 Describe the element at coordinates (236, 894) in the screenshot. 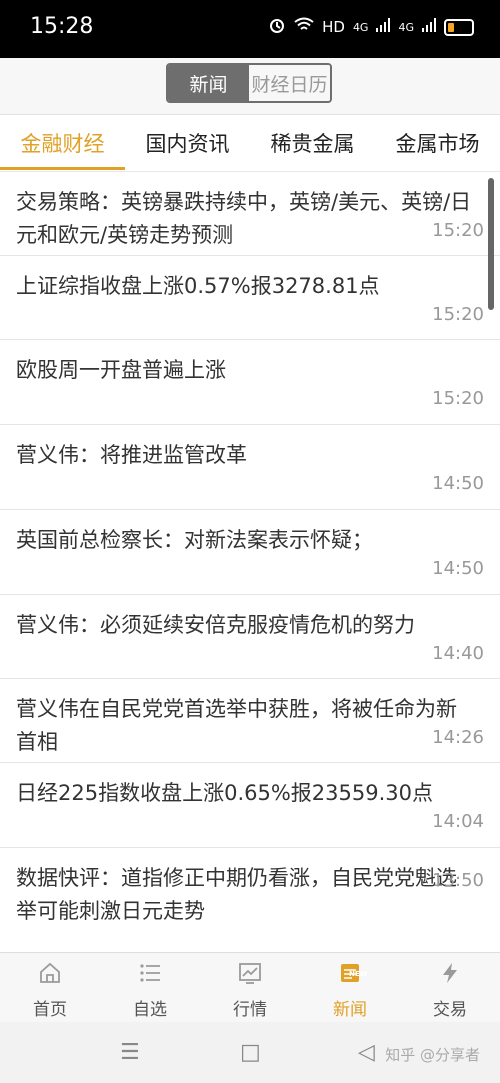

I see `news-title: 数据快评：道指修正中期仍看涨，自民党党魁选举可能刺激日元走势` at that location.